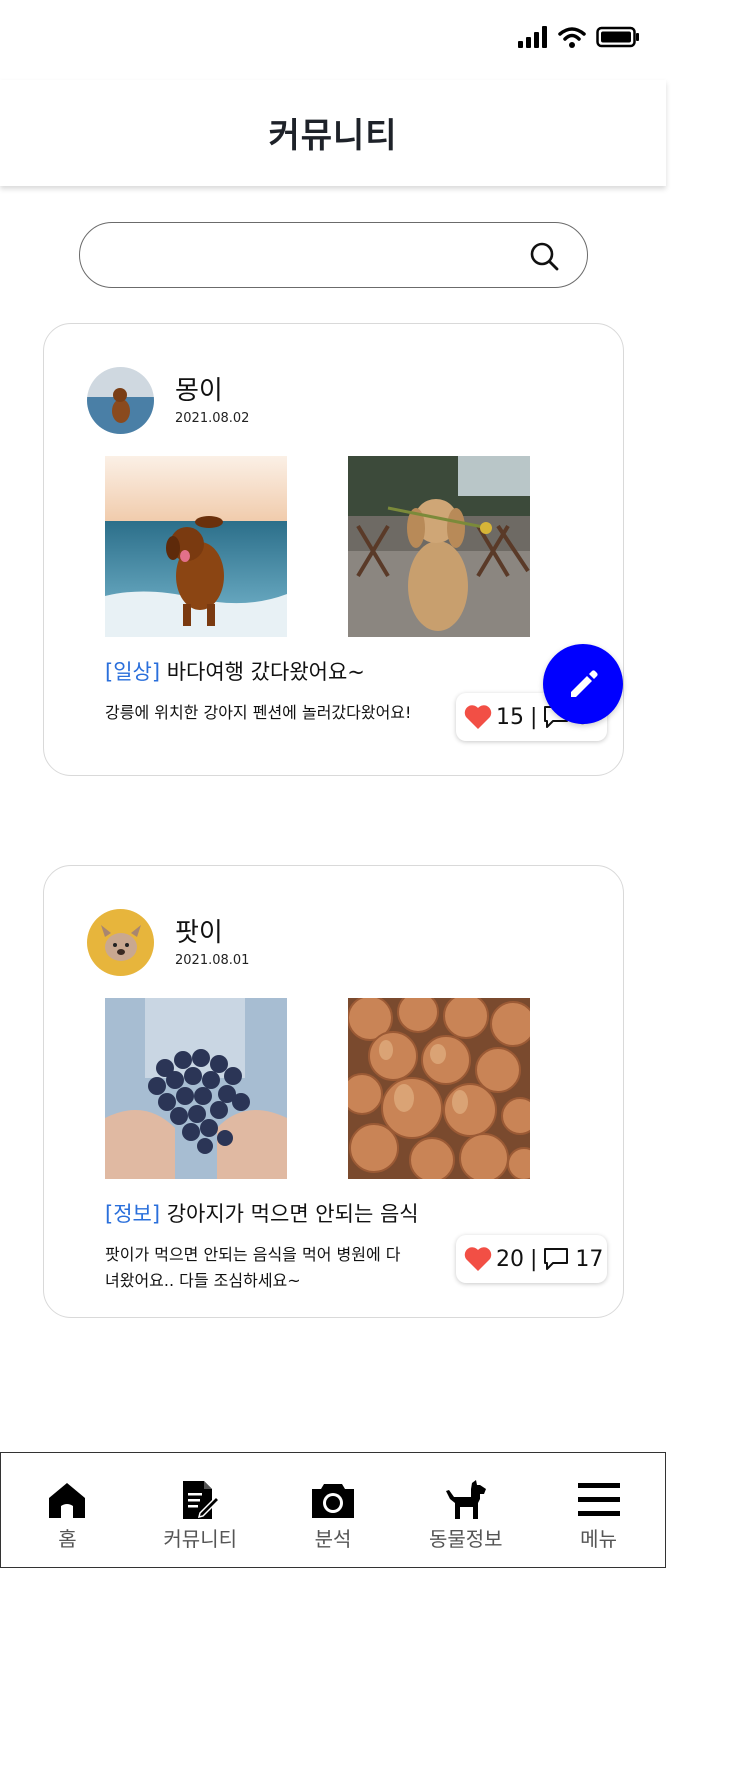 This screenshot has width=750, height=1766. I want to click on post-title-text: 바다여행 갔다왔어요~, so click(265, 672).